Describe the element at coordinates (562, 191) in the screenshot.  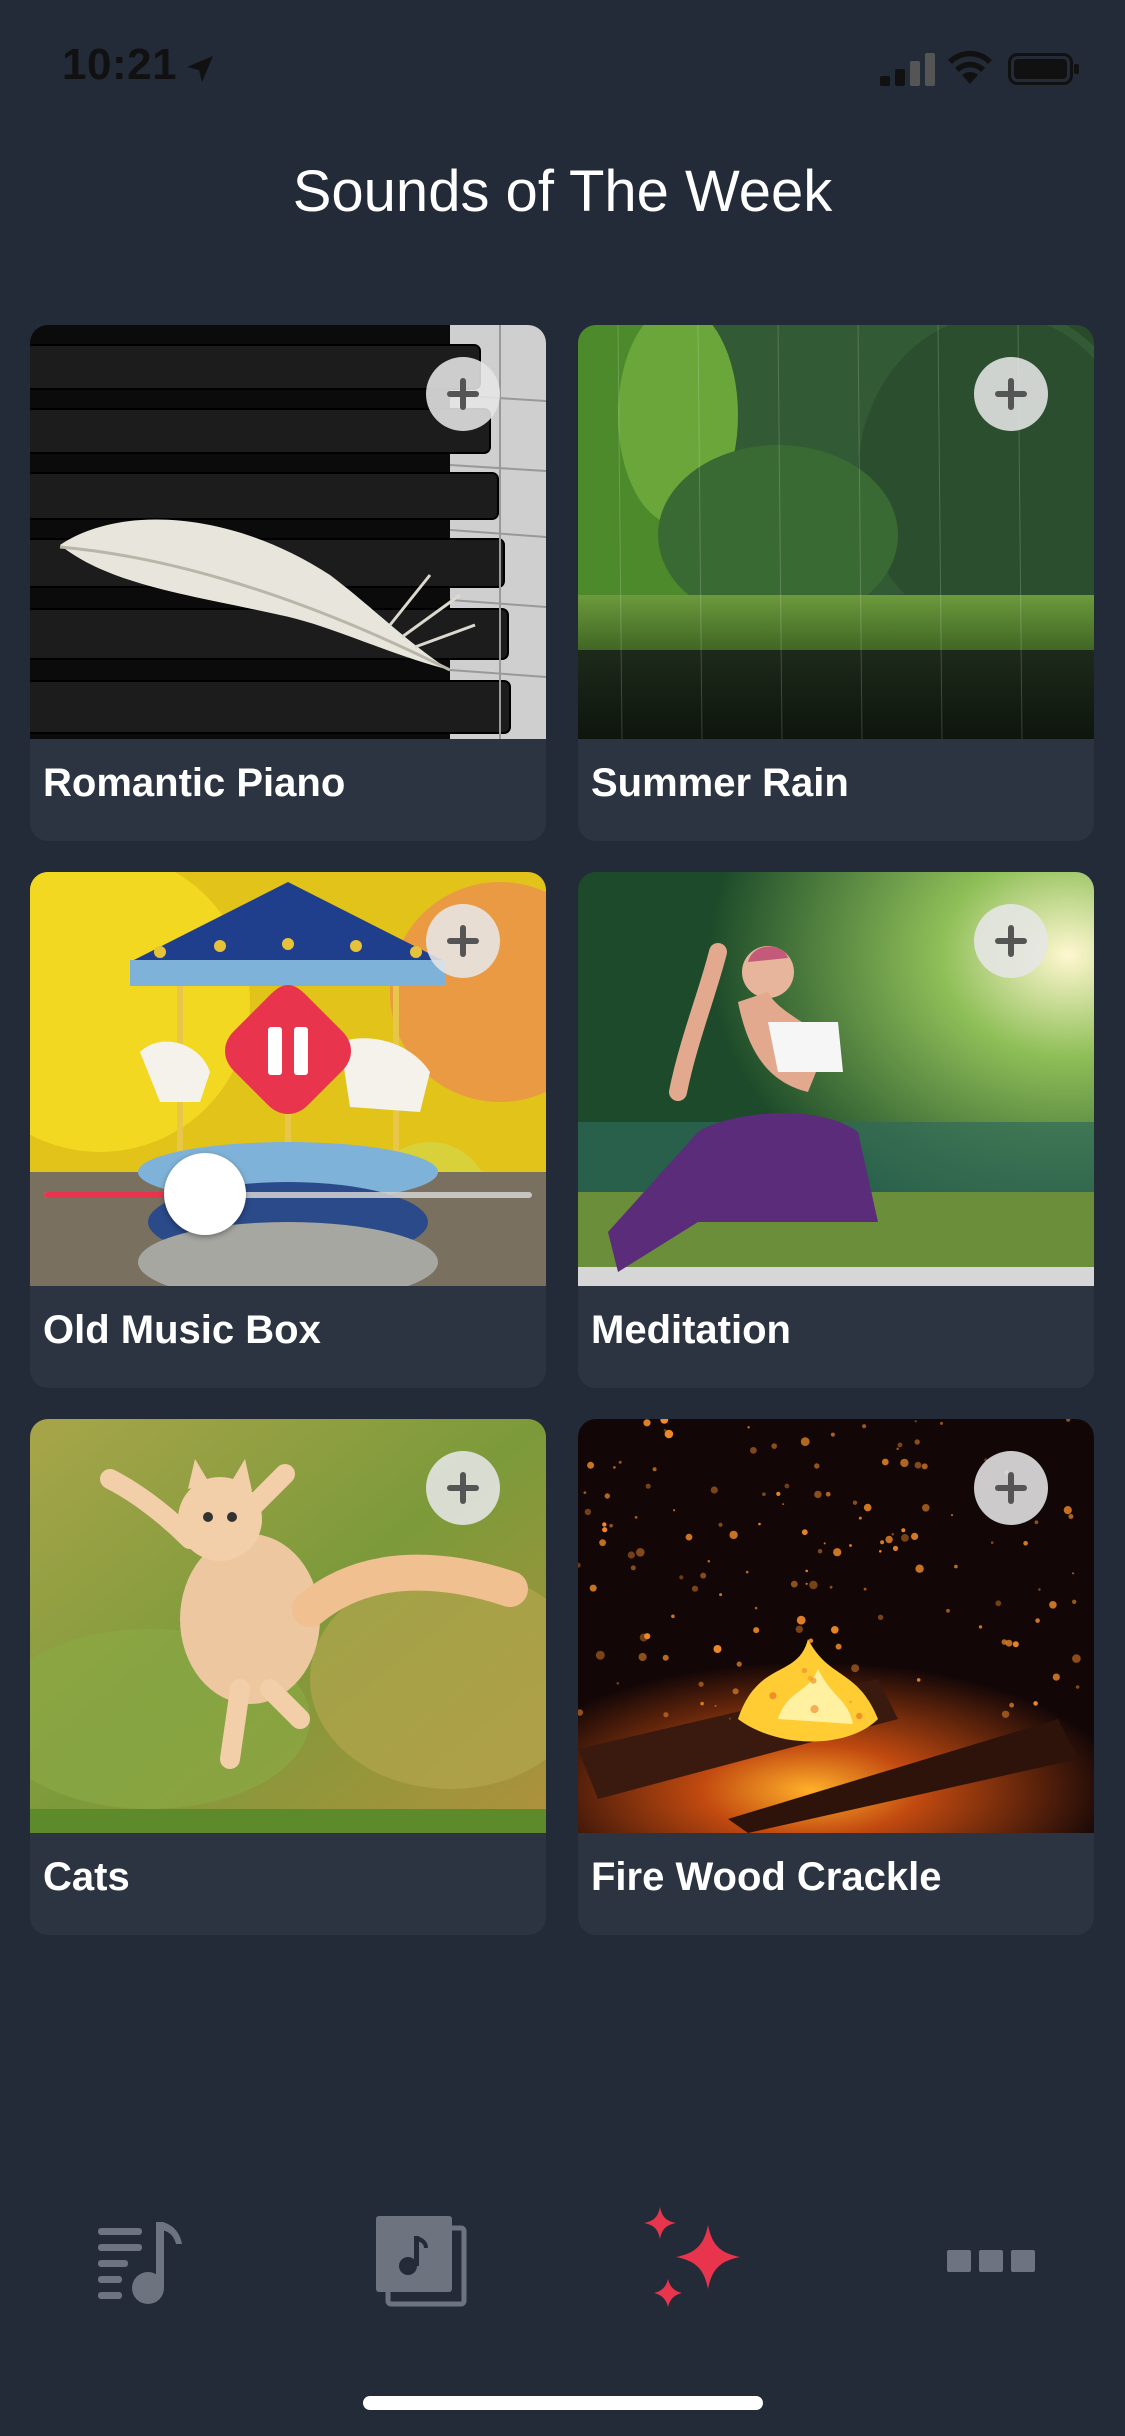
I see `page-title: Sounds of The Week` at that location.